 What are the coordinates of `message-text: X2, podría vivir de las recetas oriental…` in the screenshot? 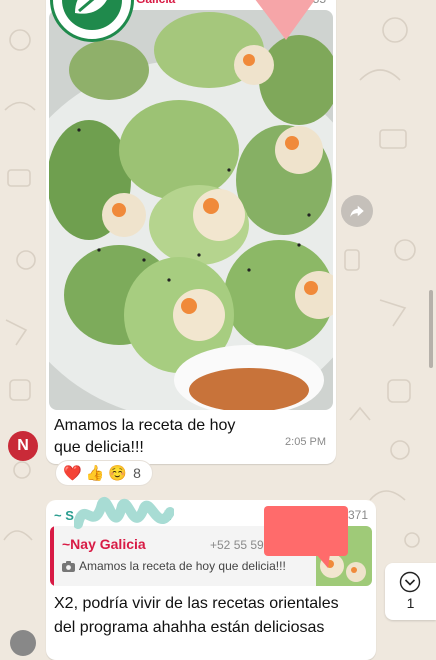 It's located at (196, 615).